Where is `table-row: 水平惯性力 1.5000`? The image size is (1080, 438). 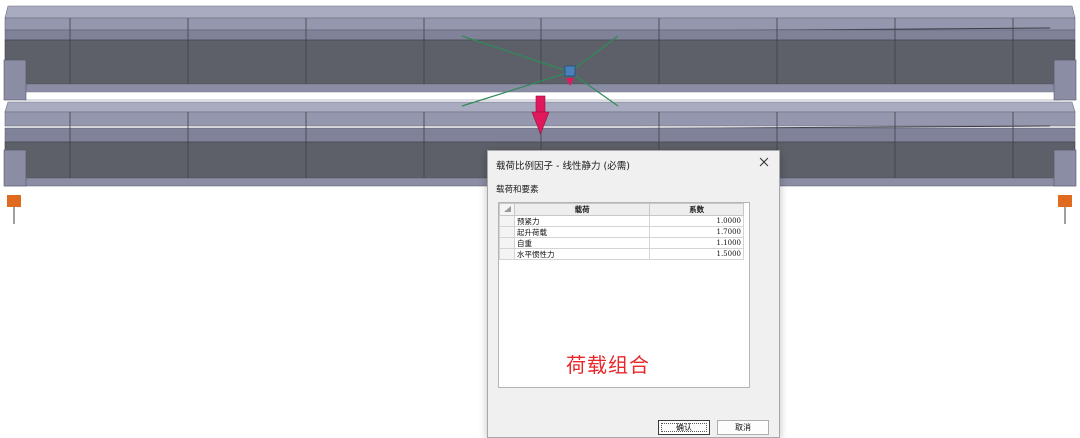 table-row: 水平惯性力 1.5000 is located at coordinates (621, 254).